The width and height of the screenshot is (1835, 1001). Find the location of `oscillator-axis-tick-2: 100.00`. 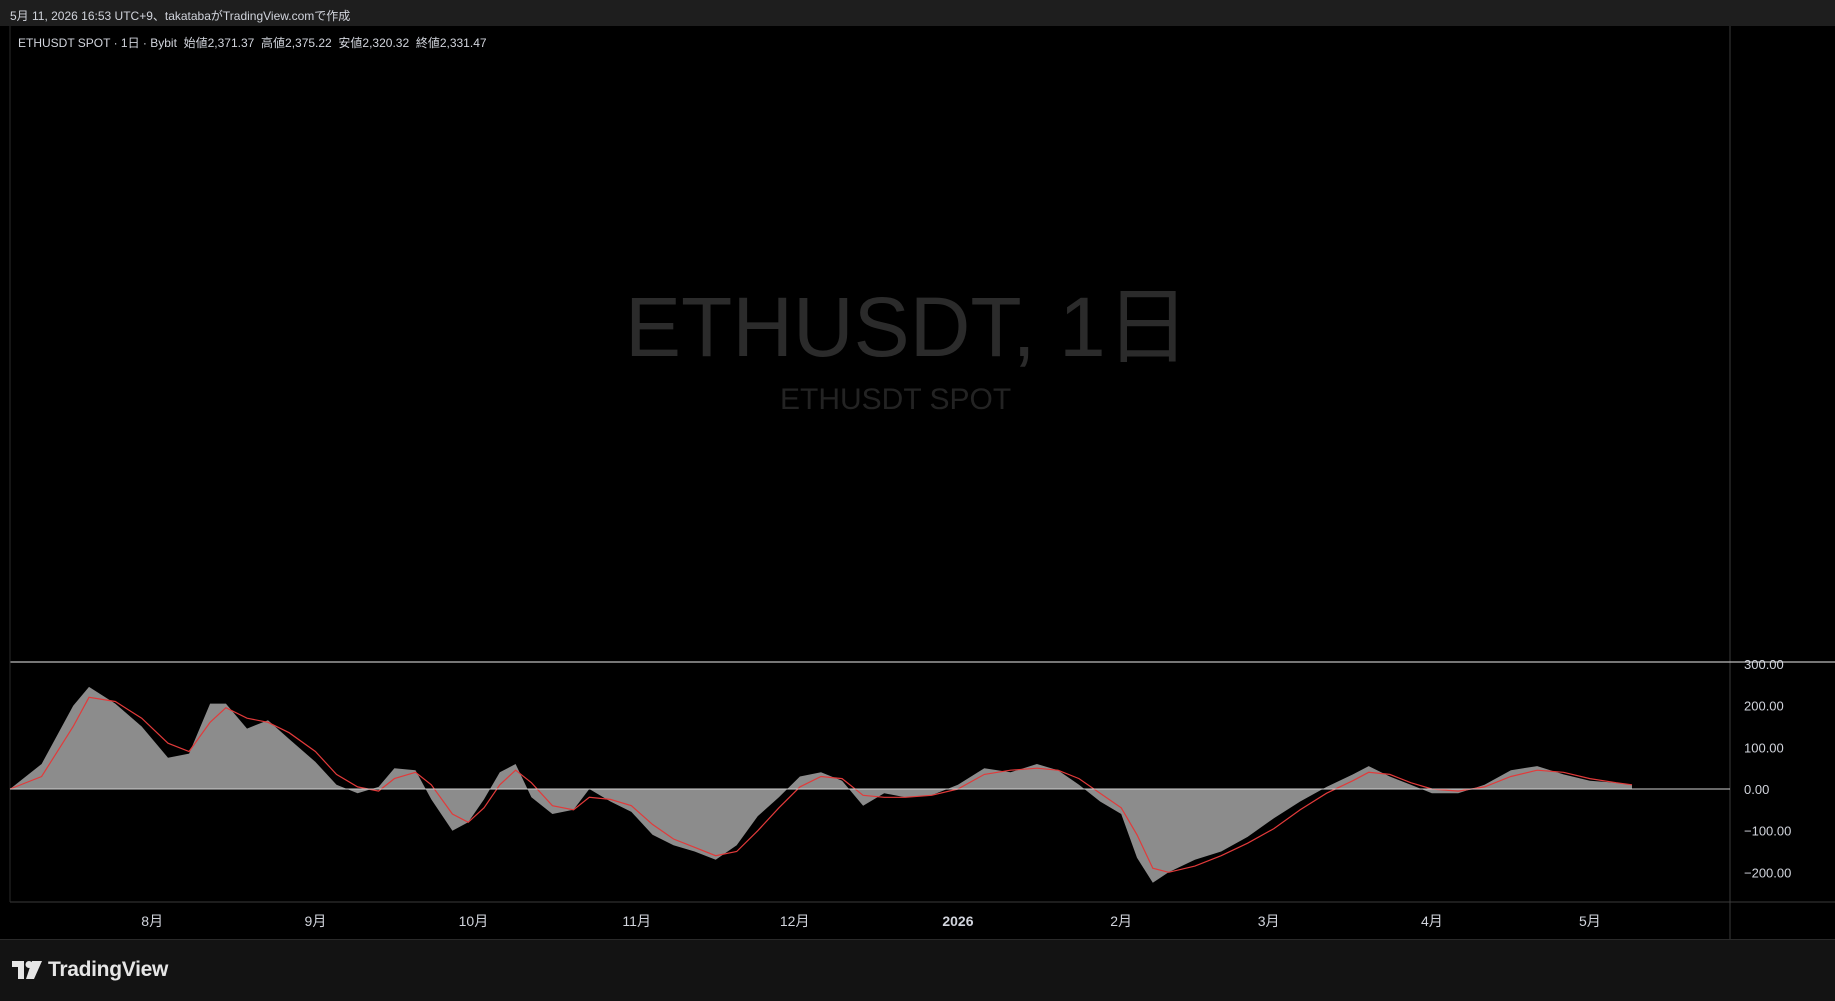

oscillator-axis-tick-2: 100.00 is located at coordinates (1764, 747).